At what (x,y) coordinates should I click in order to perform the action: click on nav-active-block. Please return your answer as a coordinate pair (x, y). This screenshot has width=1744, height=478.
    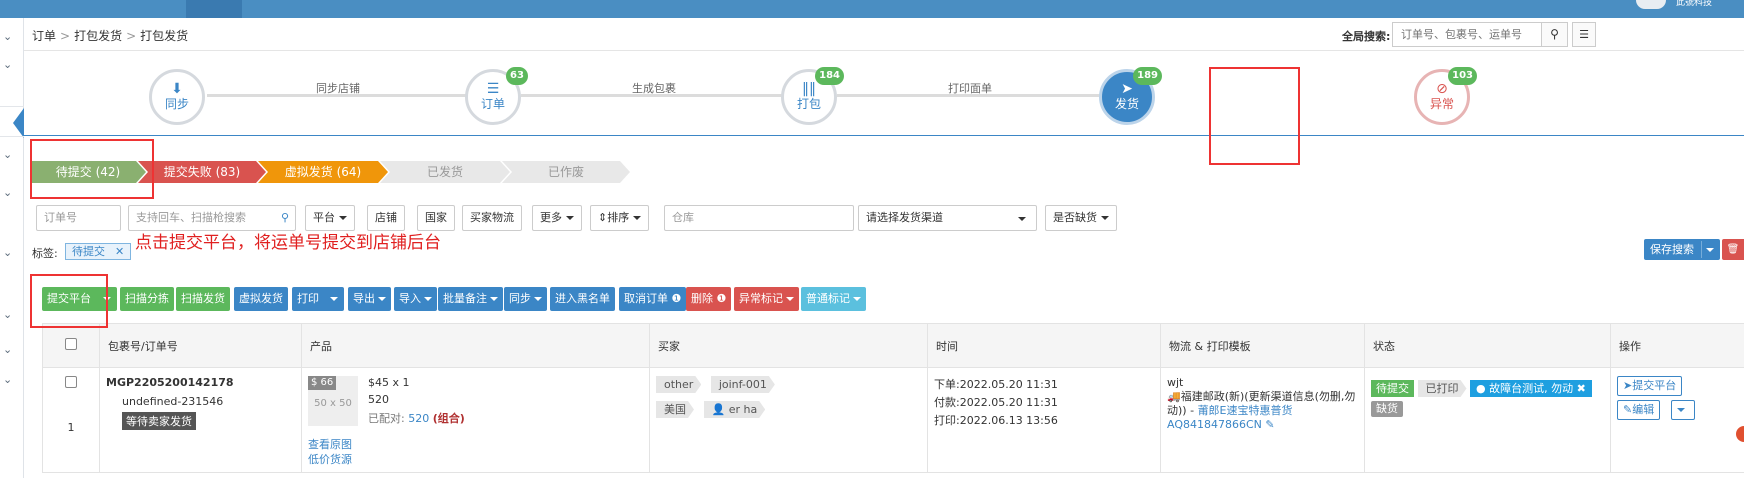
    Looking at the image, I should click on (214, 9).